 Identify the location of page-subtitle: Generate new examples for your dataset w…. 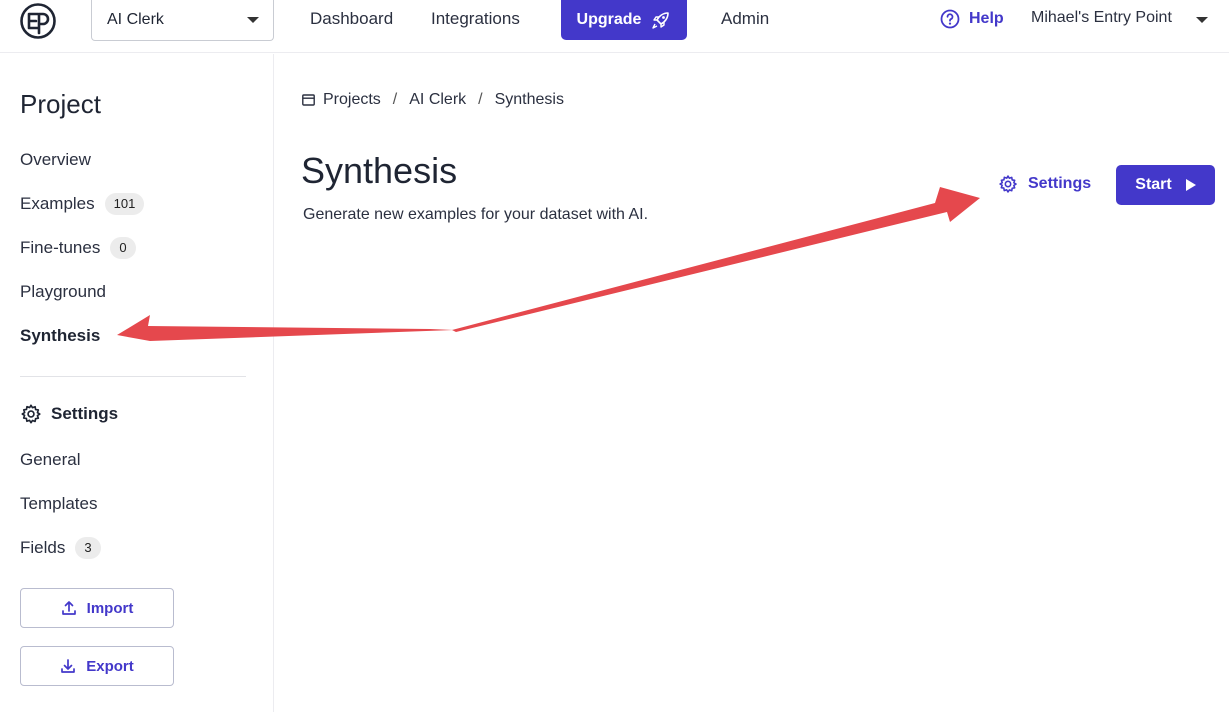
(476, 214).